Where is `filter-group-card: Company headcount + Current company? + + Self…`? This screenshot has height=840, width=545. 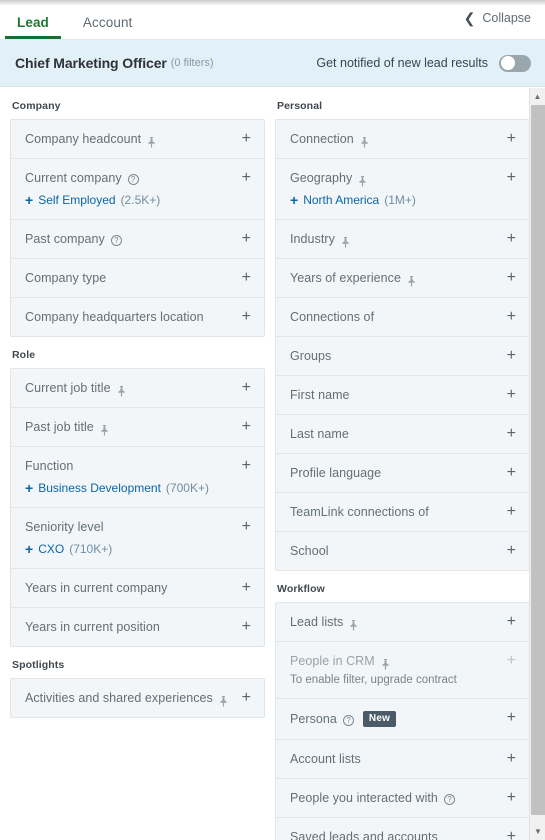 filter-group-card: Company headcount + Current company? + + Self… is located at coordinates (137, 228).